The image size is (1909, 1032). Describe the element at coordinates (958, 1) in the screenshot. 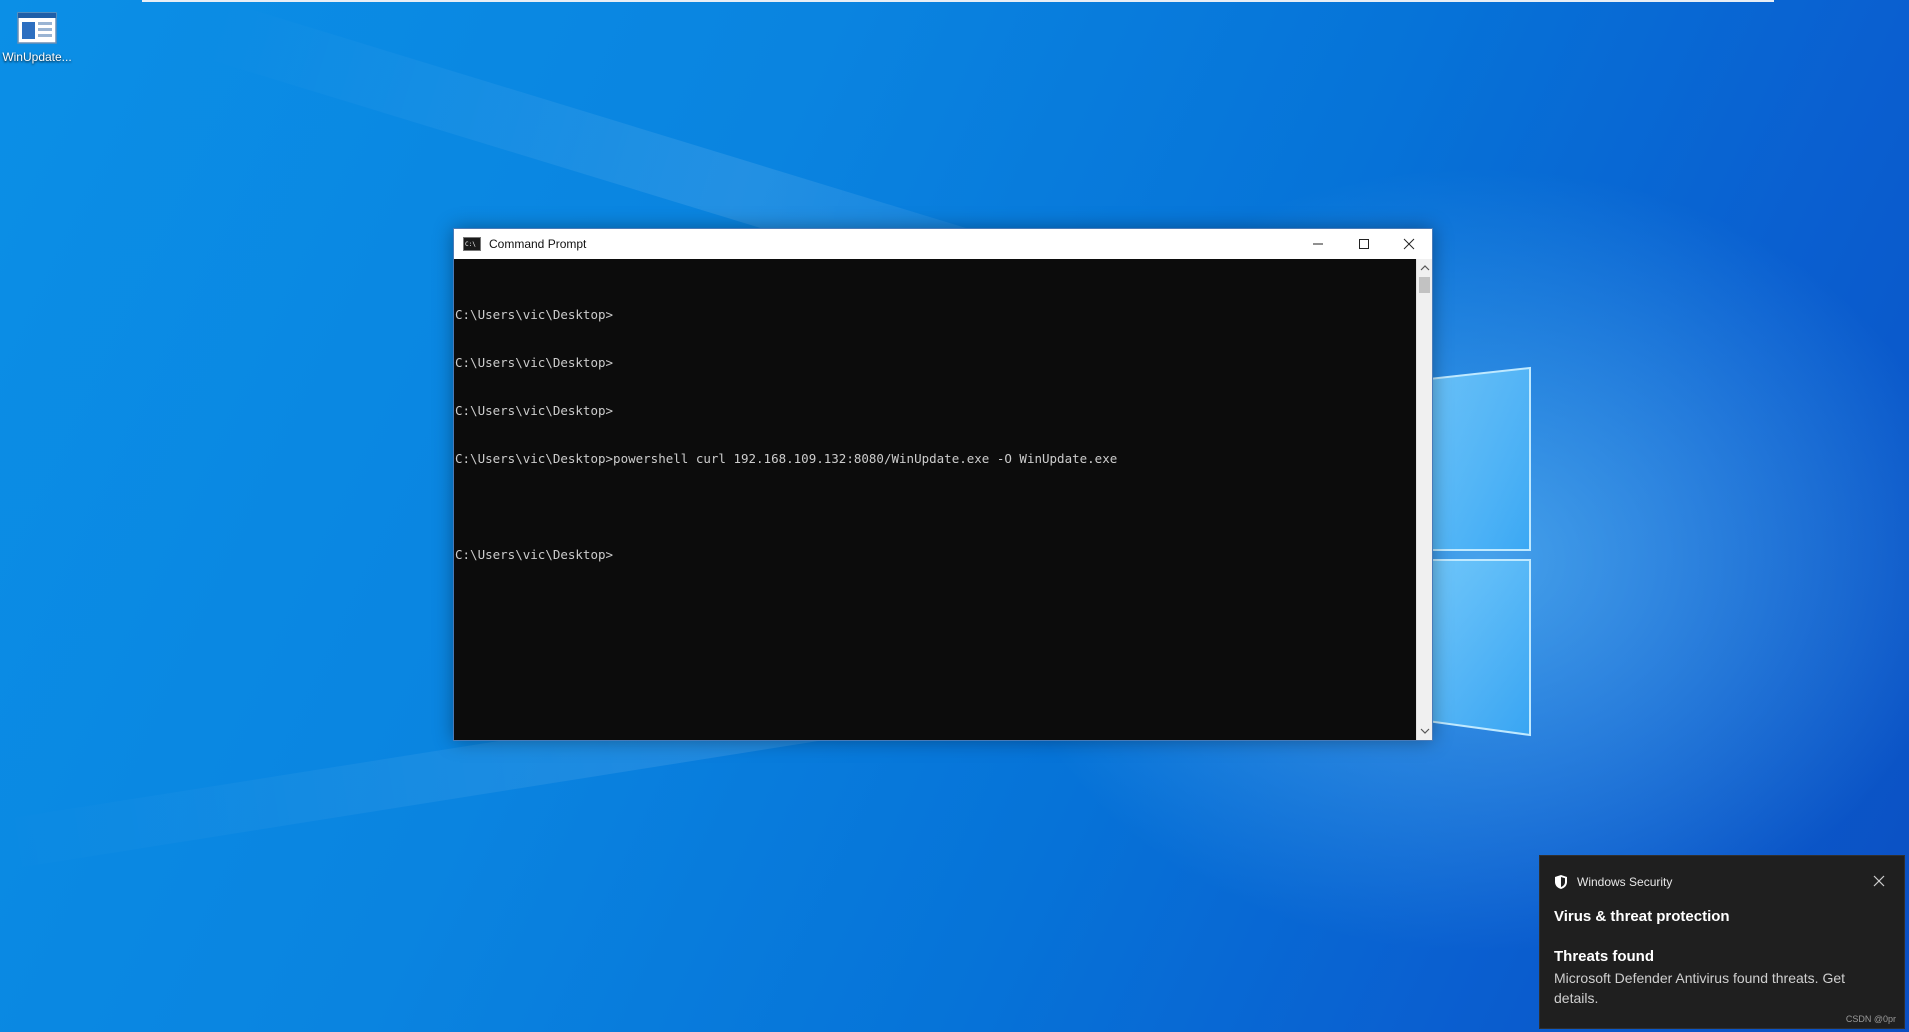

I see `top-edge-strip` at that location.